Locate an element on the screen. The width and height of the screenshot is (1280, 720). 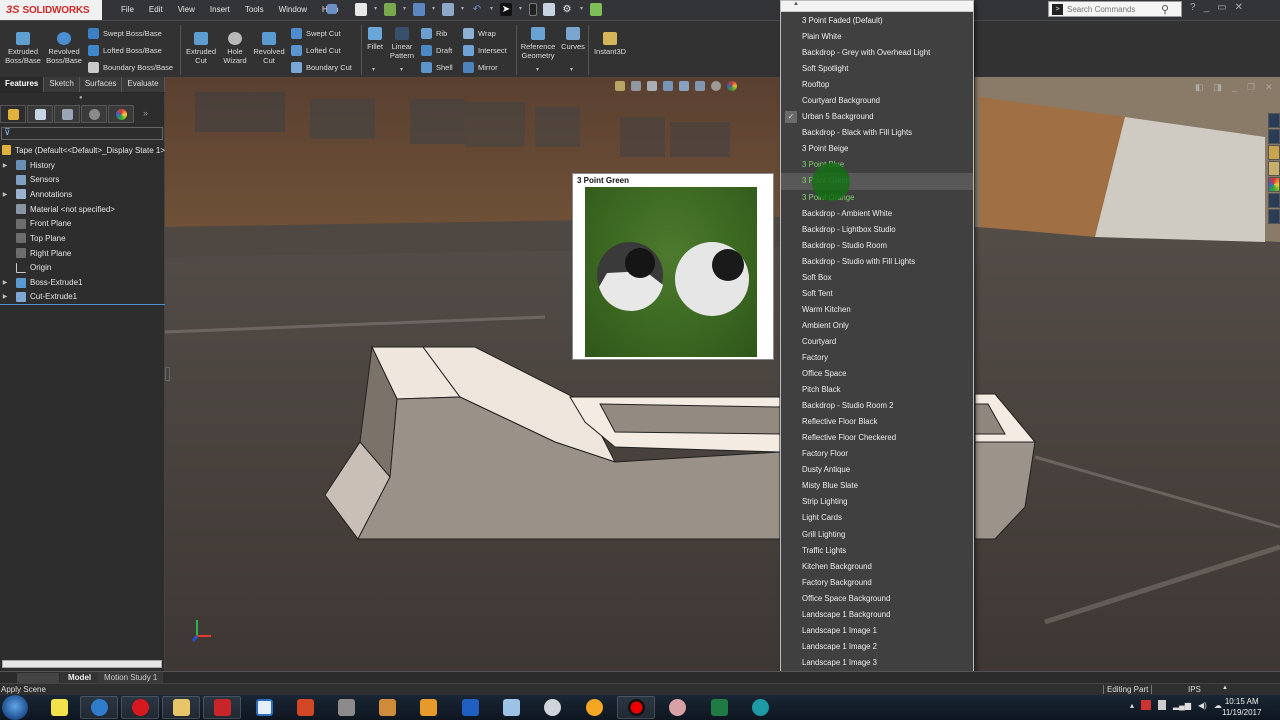
panel-splitter-handle: ● is located at coordinates (81, 98).